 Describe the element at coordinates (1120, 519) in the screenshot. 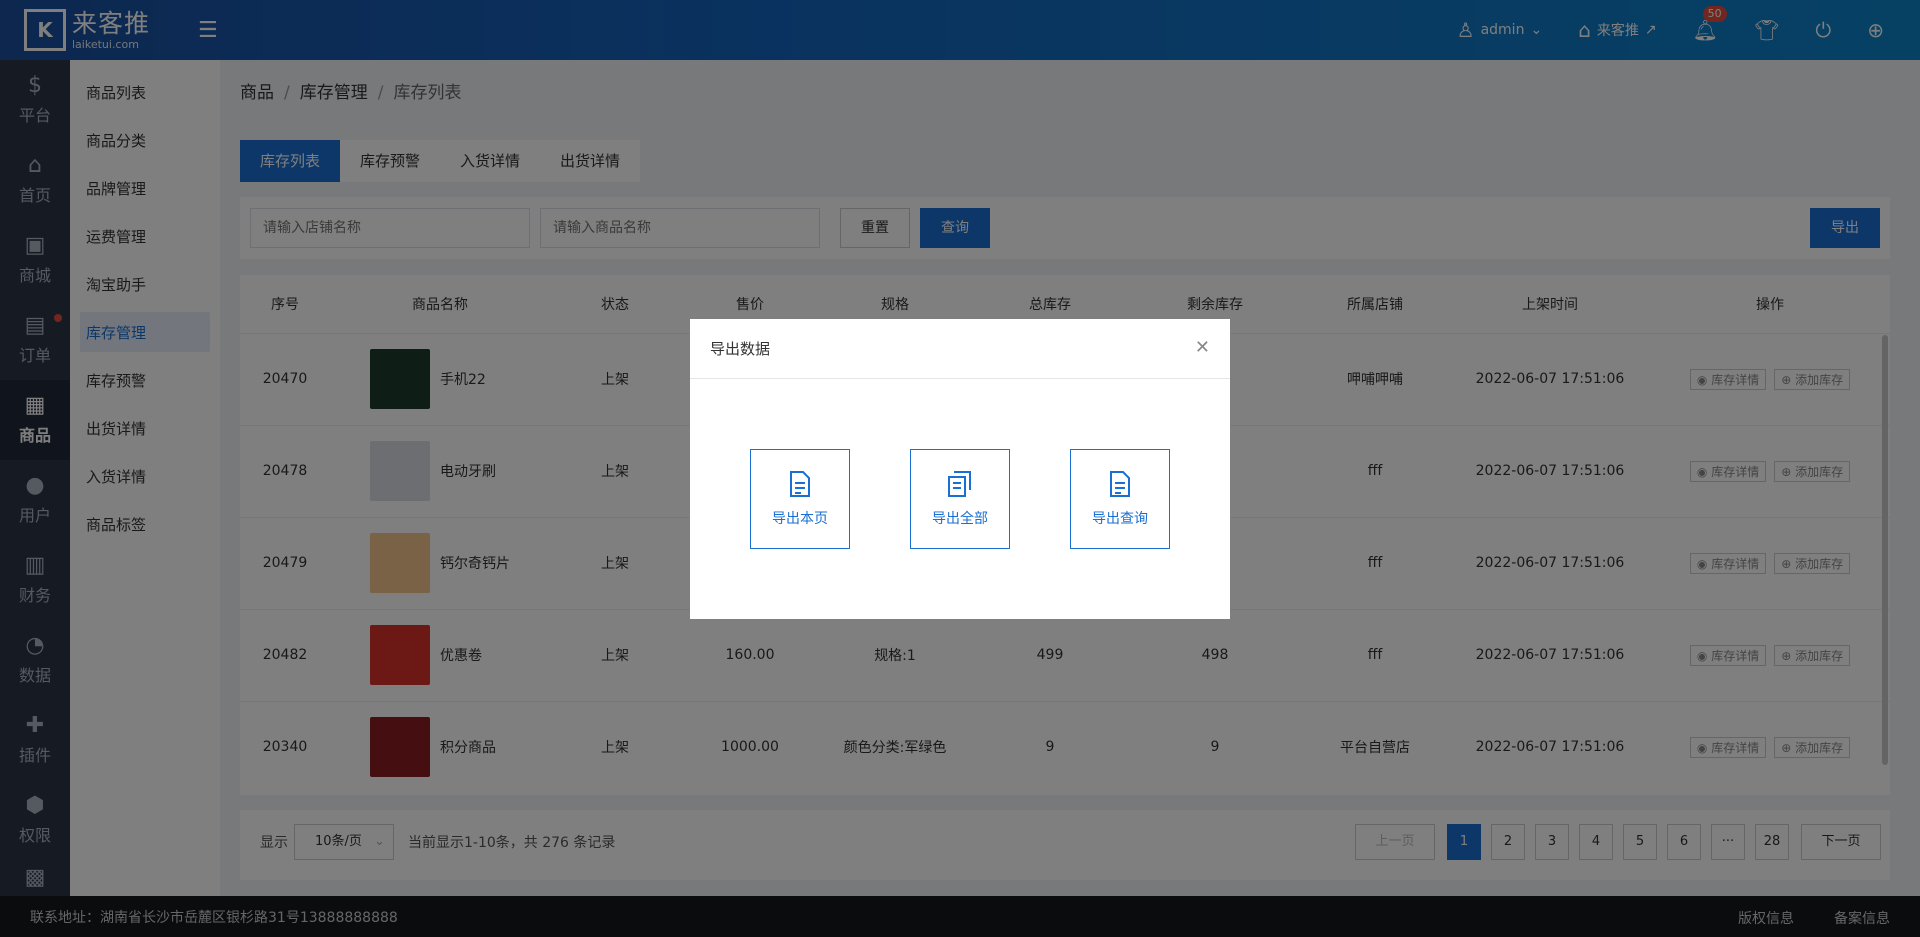

I see `export-option-label: 导出查询` at that location.